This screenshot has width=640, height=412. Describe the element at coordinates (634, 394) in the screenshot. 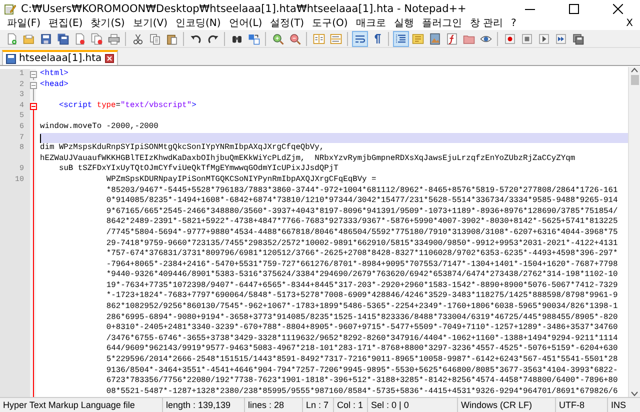

I see `scroll-down-icon` at that location.